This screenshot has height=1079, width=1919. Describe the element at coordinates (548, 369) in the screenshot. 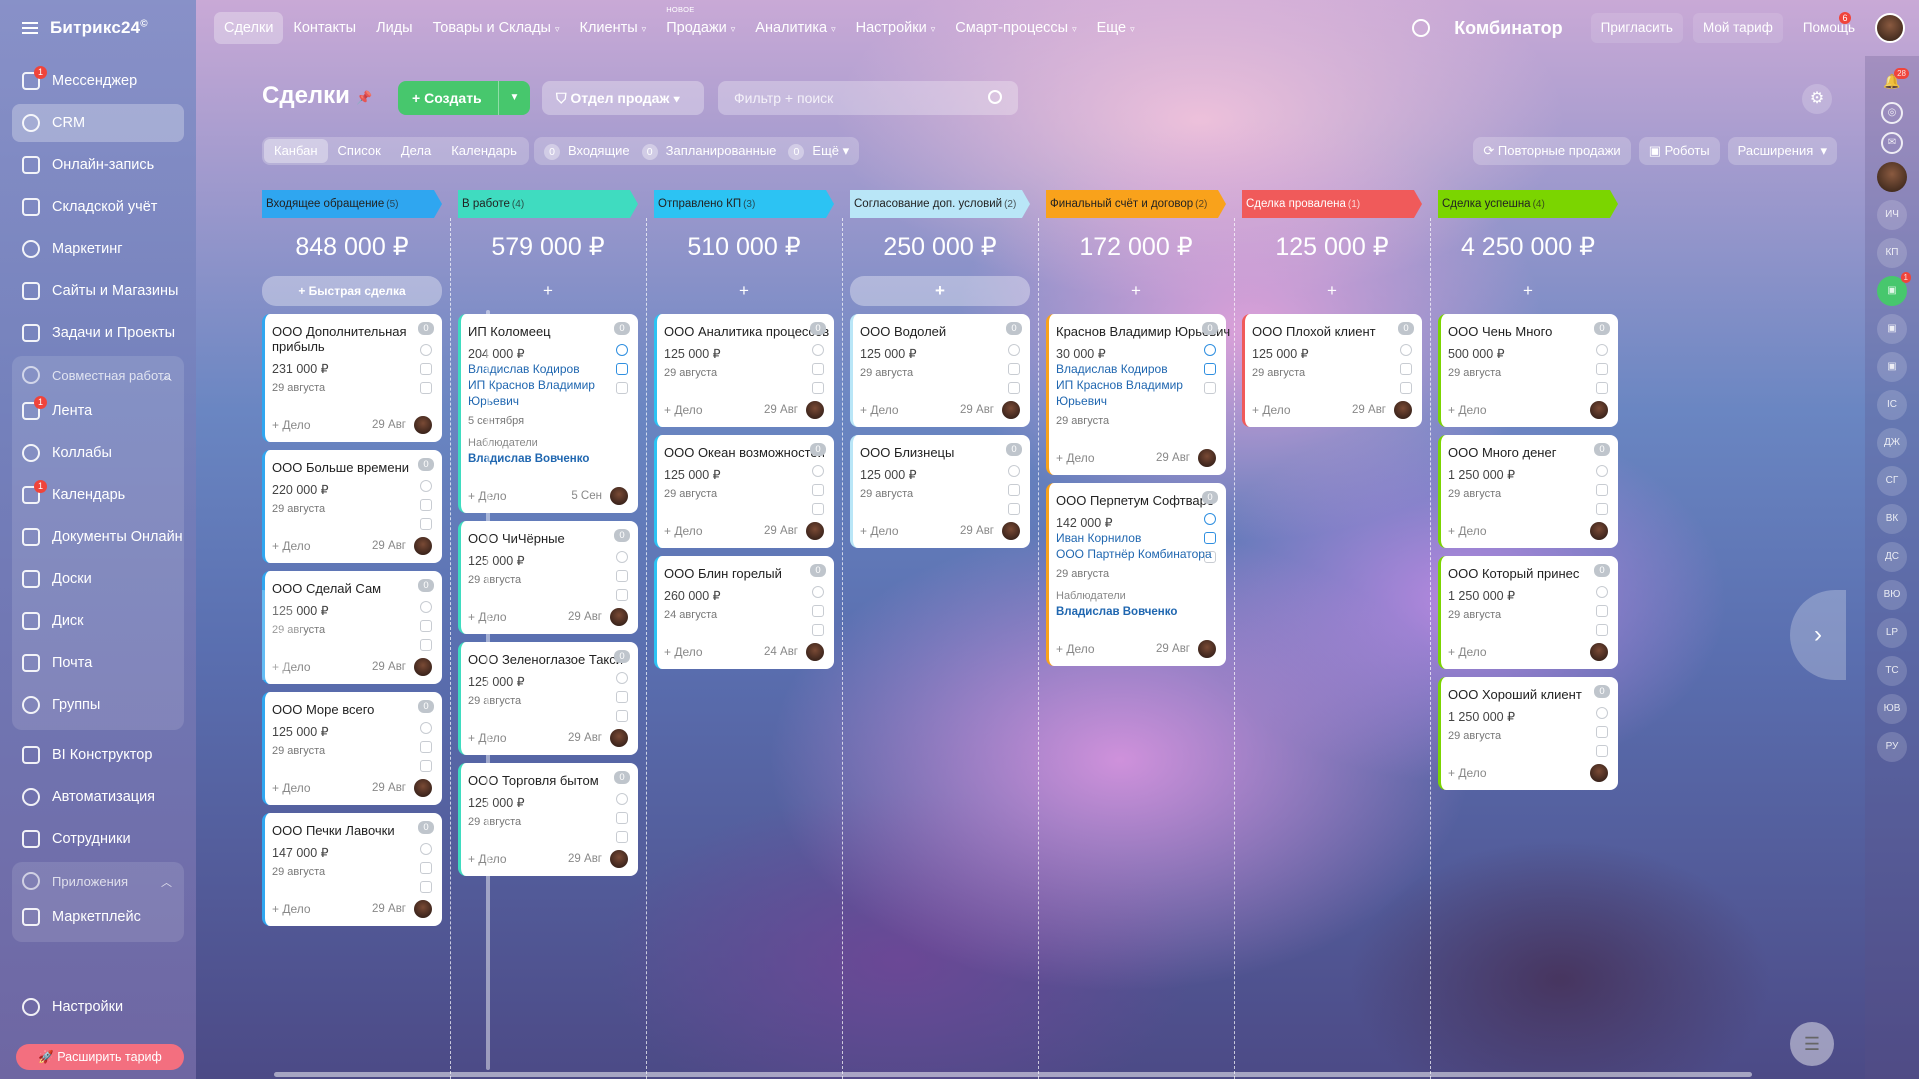

I see `deal-contact-link: Владислав Кодиров` at that location.